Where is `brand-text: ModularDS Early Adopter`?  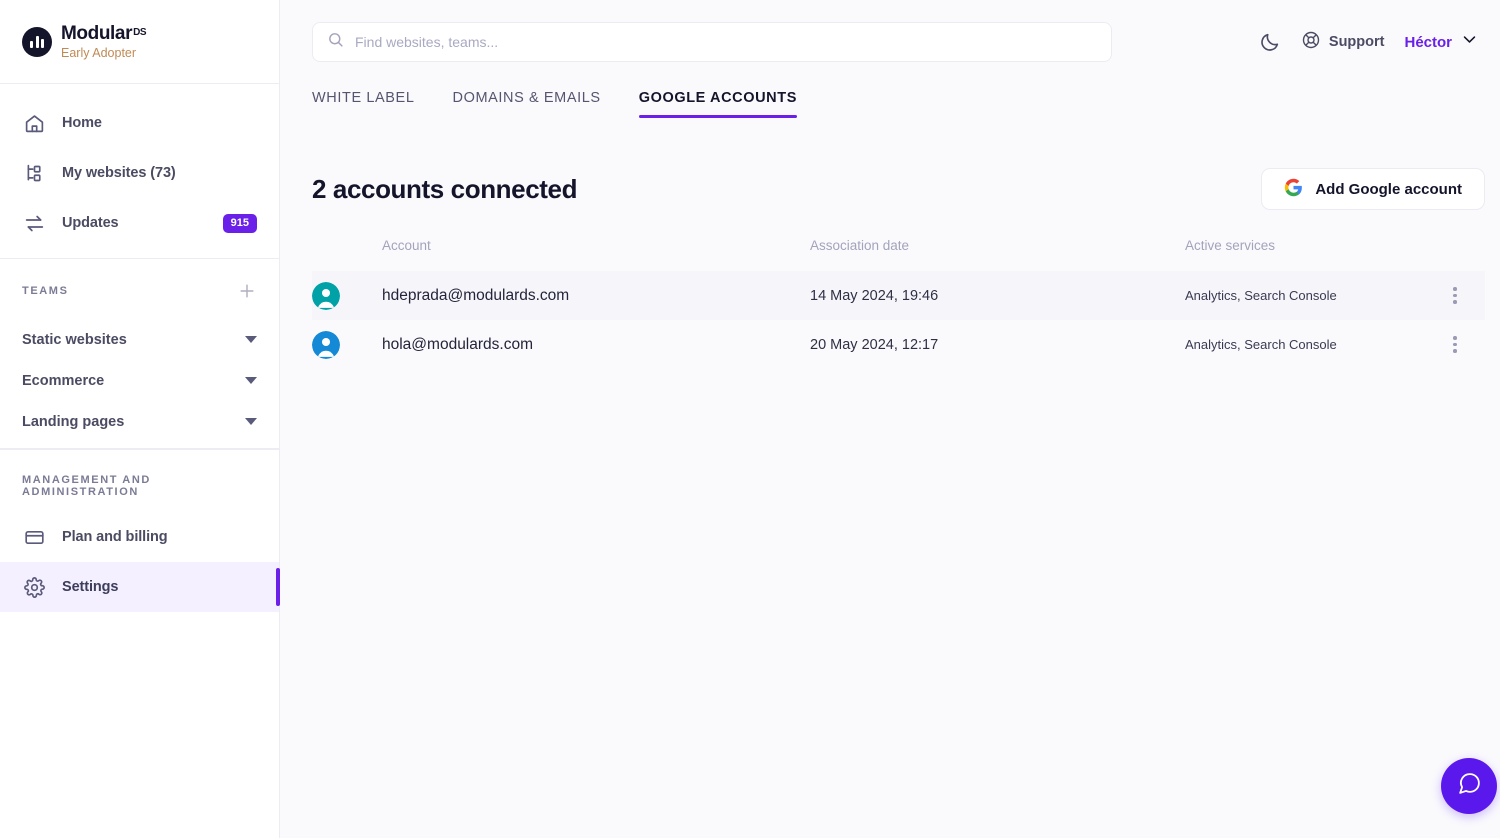 brand-text: ModularDS Early Adopter is located at coordinates (104, 41).